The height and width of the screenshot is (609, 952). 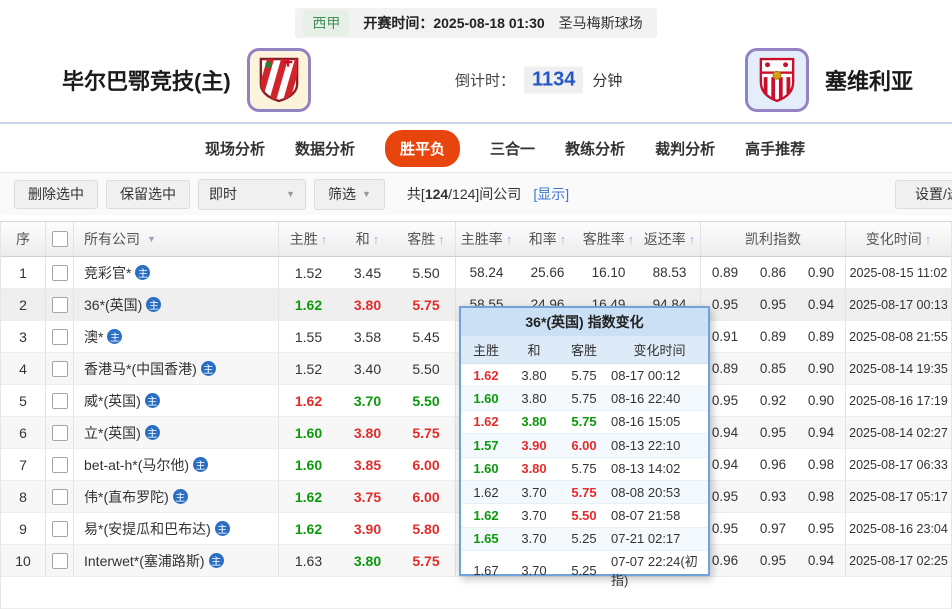 What do you see at coordinates (23, 336) in the screenshot?
I see `row-number: 3` at bounding box center [23, 336].